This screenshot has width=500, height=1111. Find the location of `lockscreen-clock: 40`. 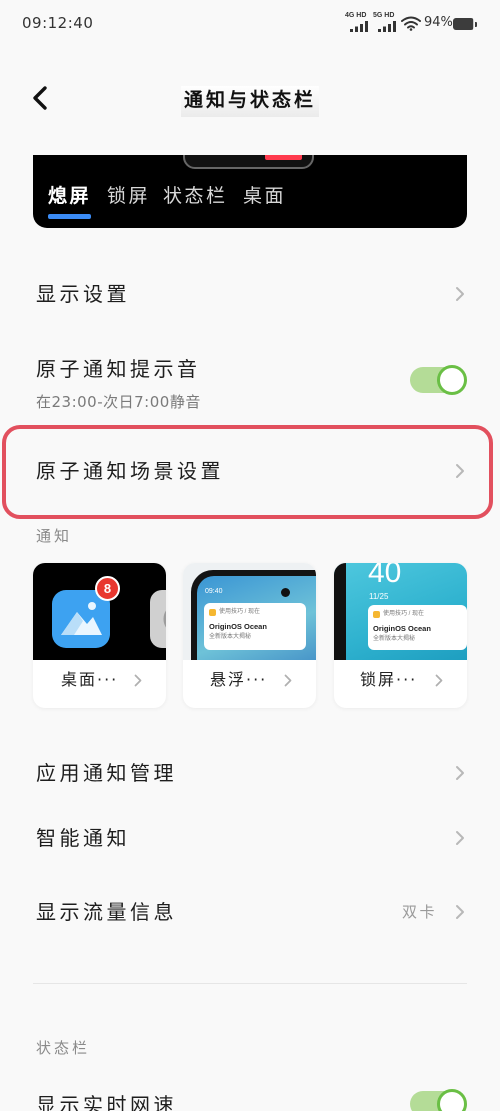

lockscreen-clock: 40 is located at coordinates (385, 576).